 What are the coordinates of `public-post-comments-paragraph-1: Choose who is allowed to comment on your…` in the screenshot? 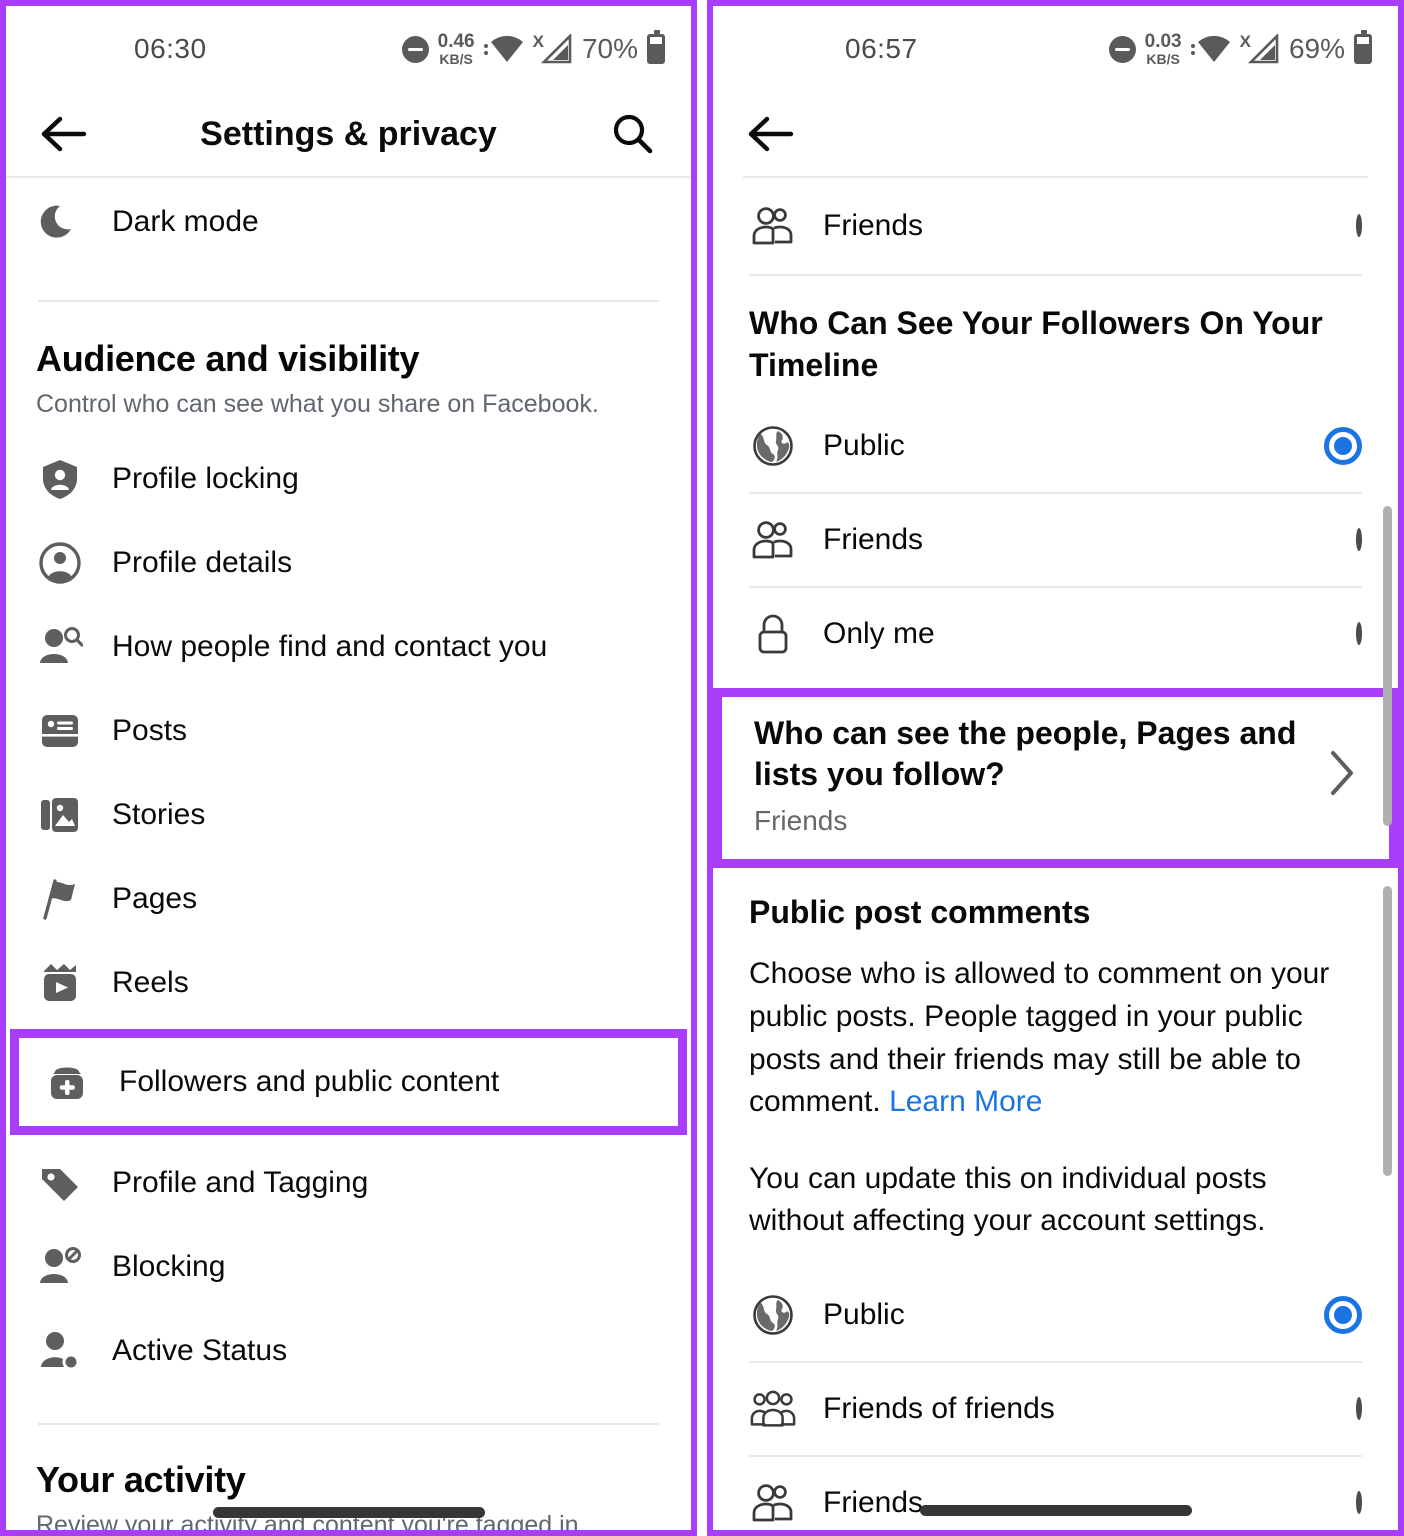 It's located at (1055, 1027).